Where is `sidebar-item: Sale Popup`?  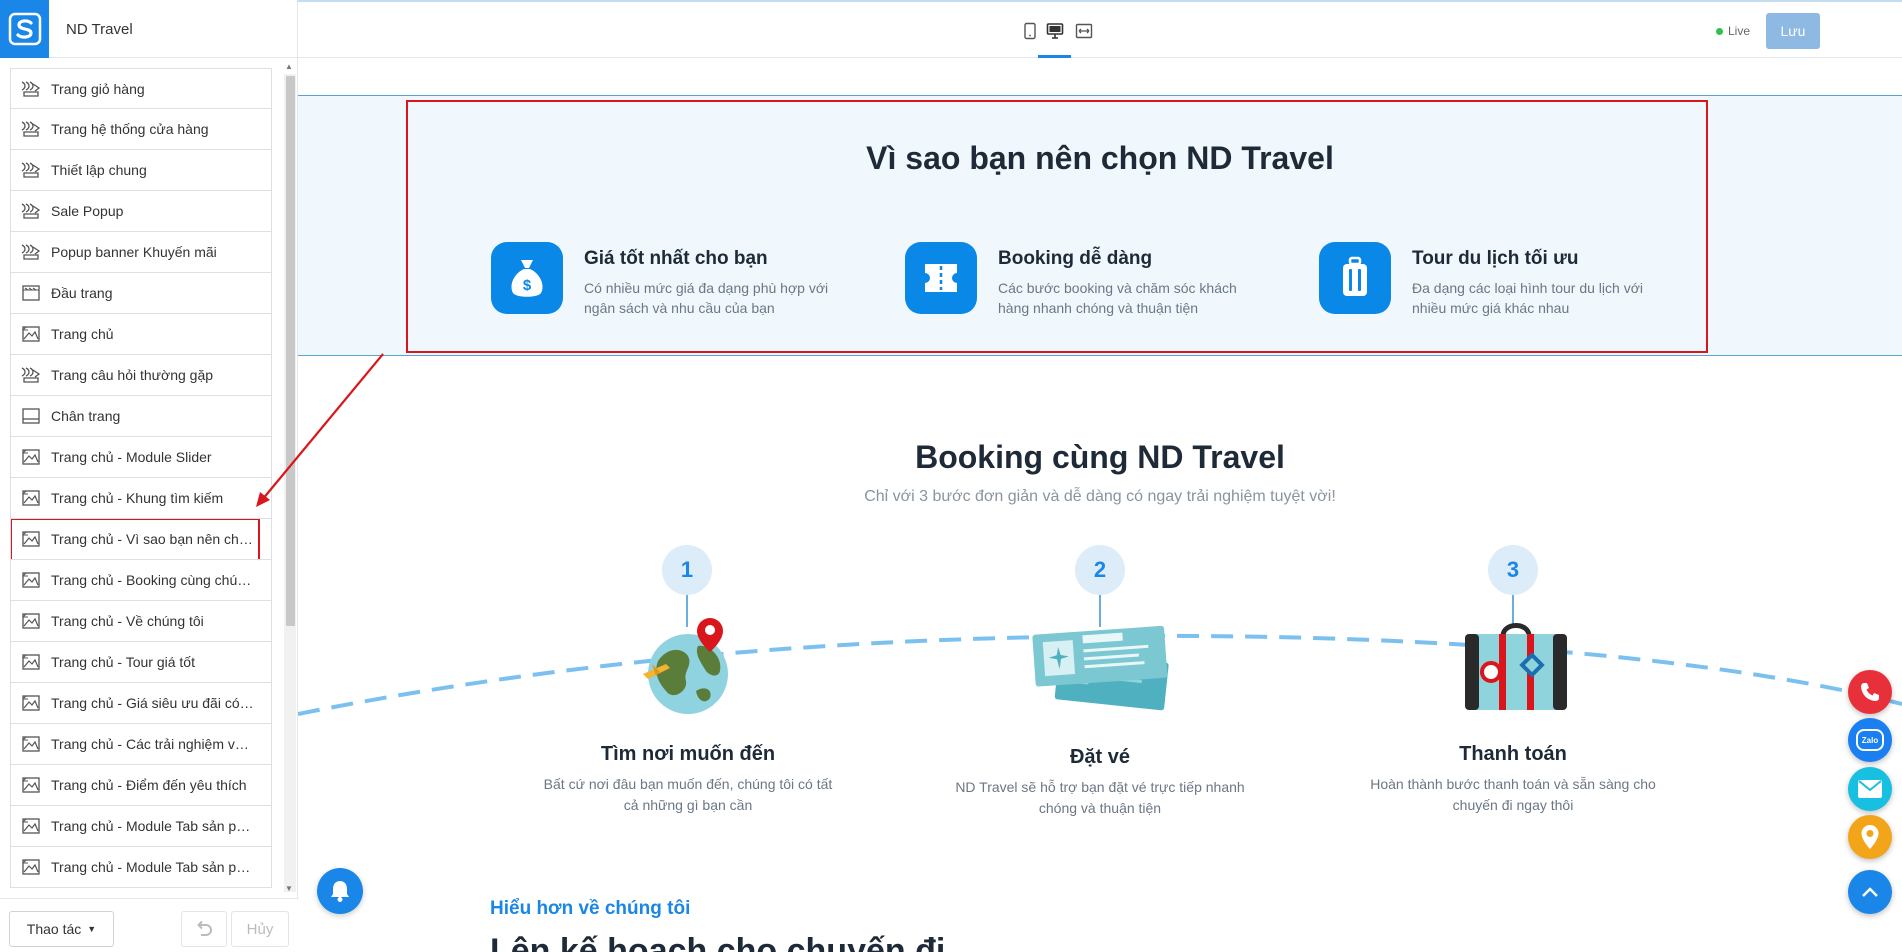
sidebar-item: Sale Popup is located at coordinates (141, 211).